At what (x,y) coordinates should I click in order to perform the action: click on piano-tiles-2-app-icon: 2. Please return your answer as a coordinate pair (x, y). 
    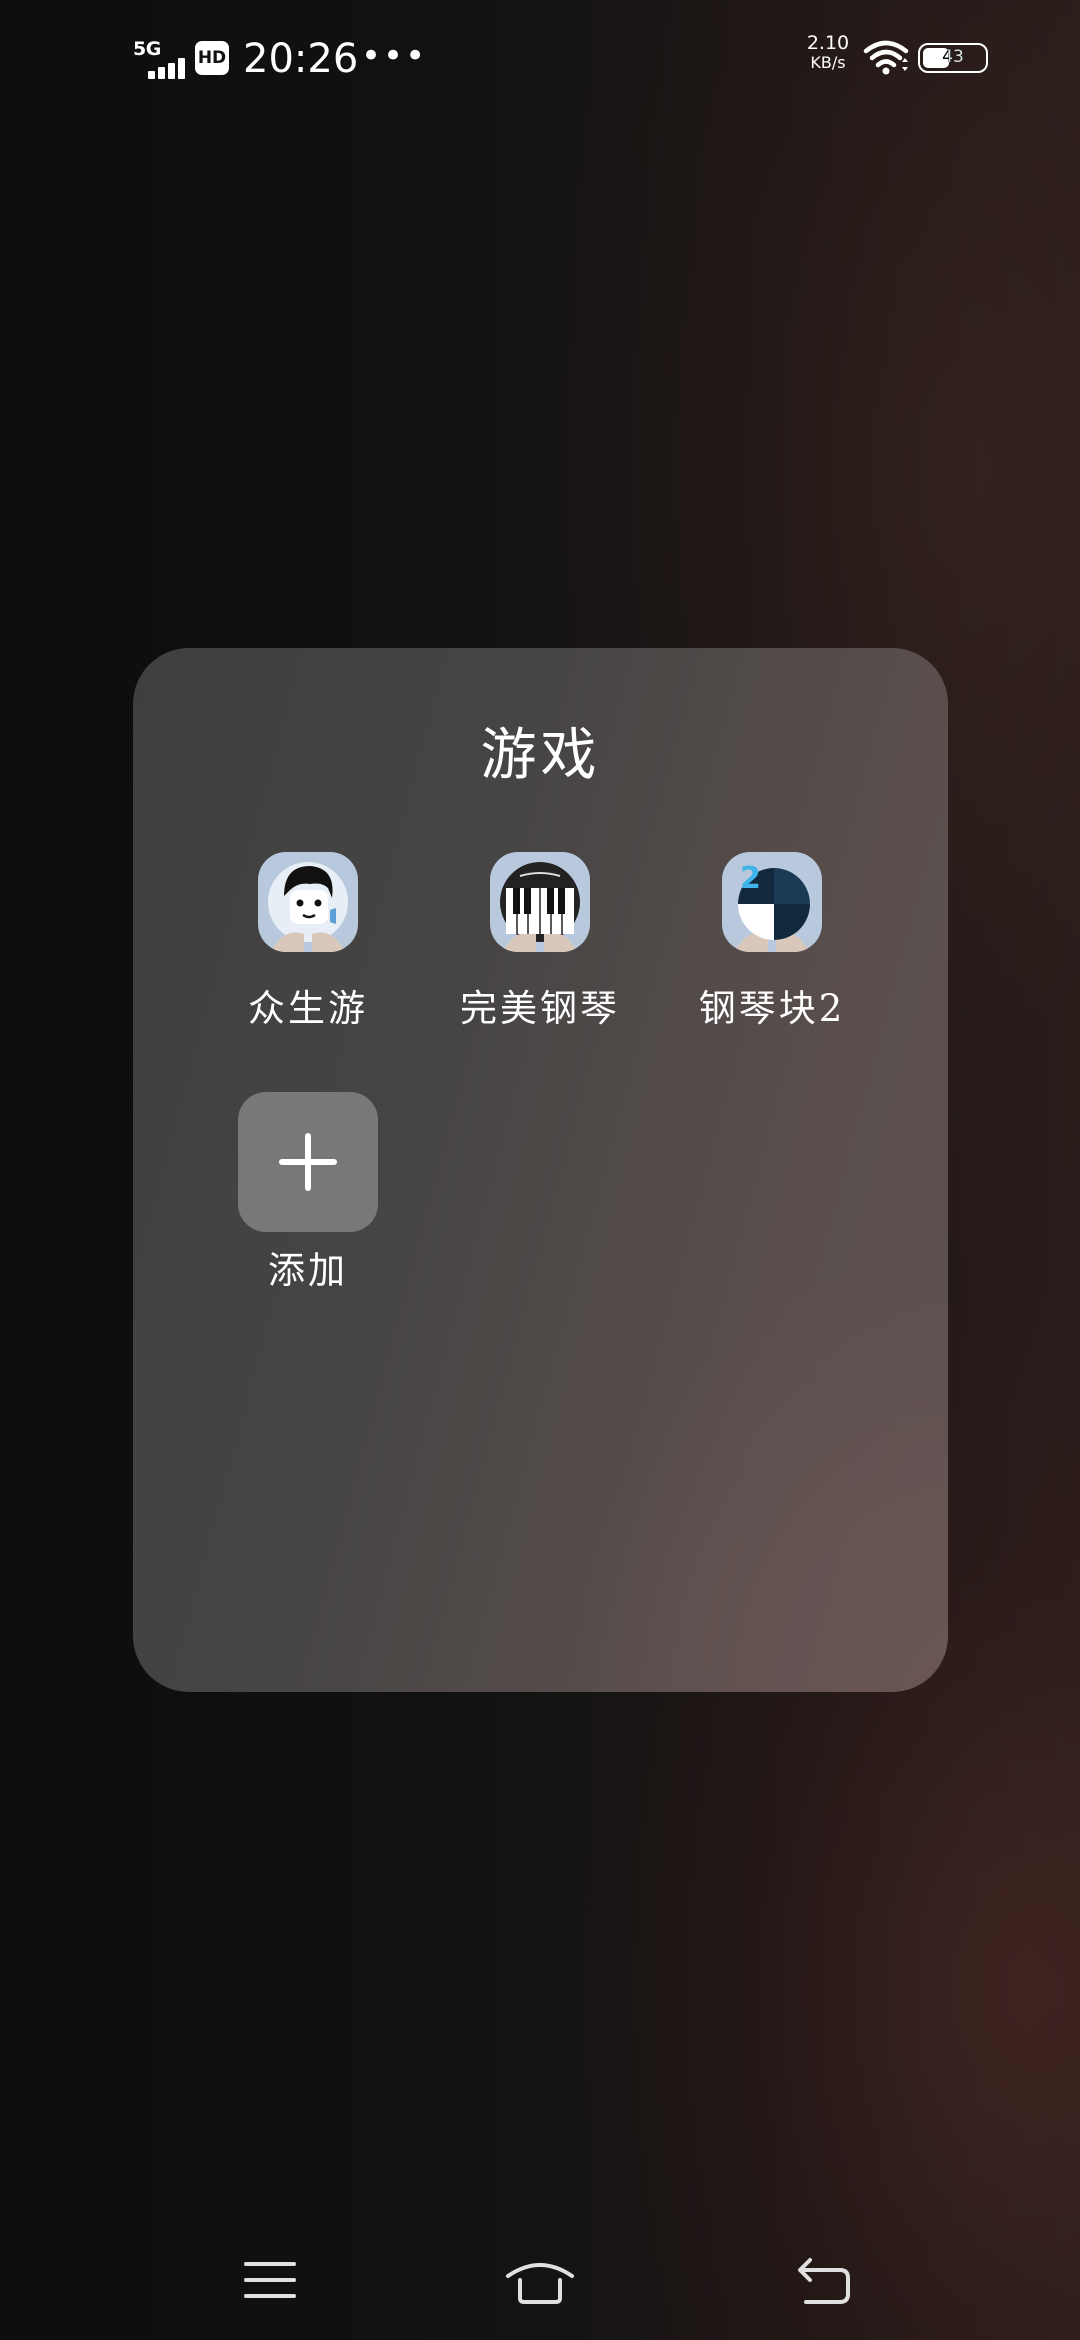
    Looking at the image, I should click on (772, 902).